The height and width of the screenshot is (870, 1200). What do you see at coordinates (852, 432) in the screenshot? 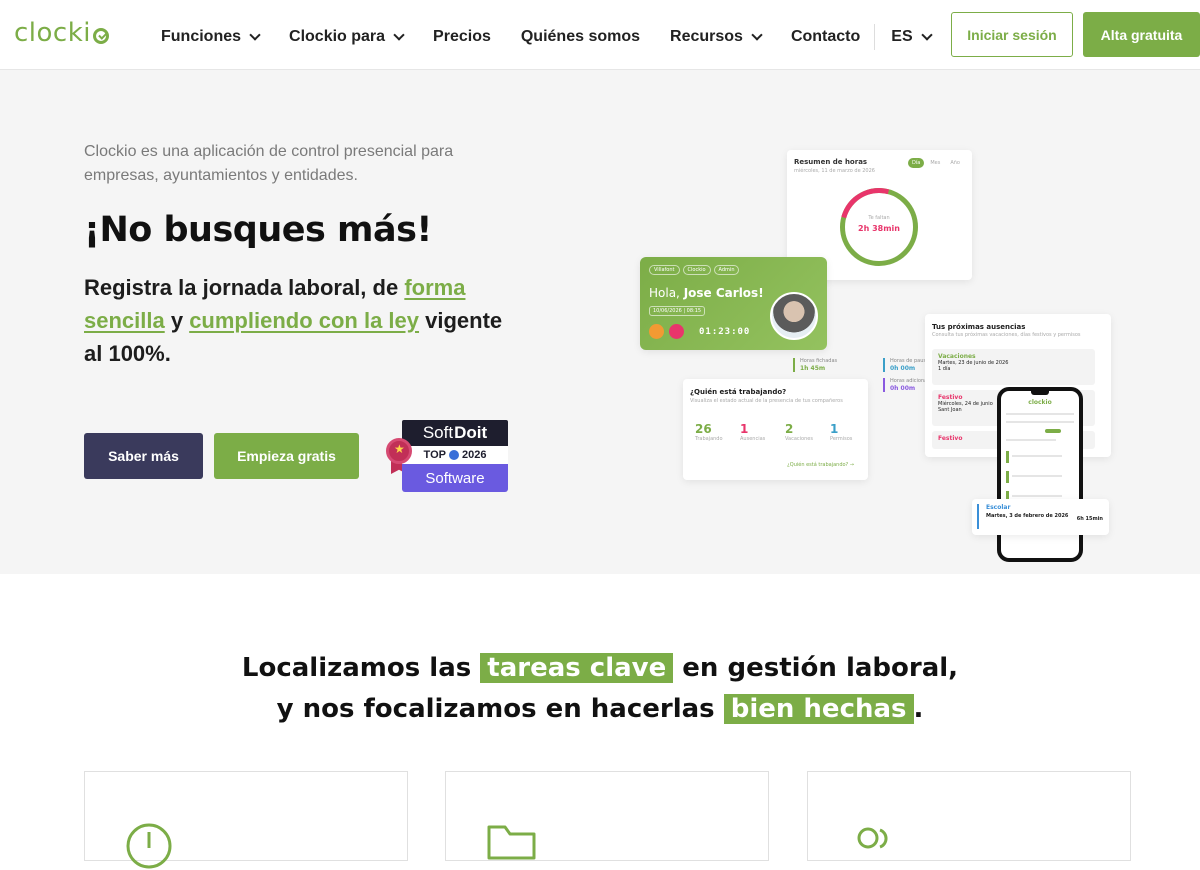
I see `count-permits: 1 Permisos` at bounding box center [852, 432].